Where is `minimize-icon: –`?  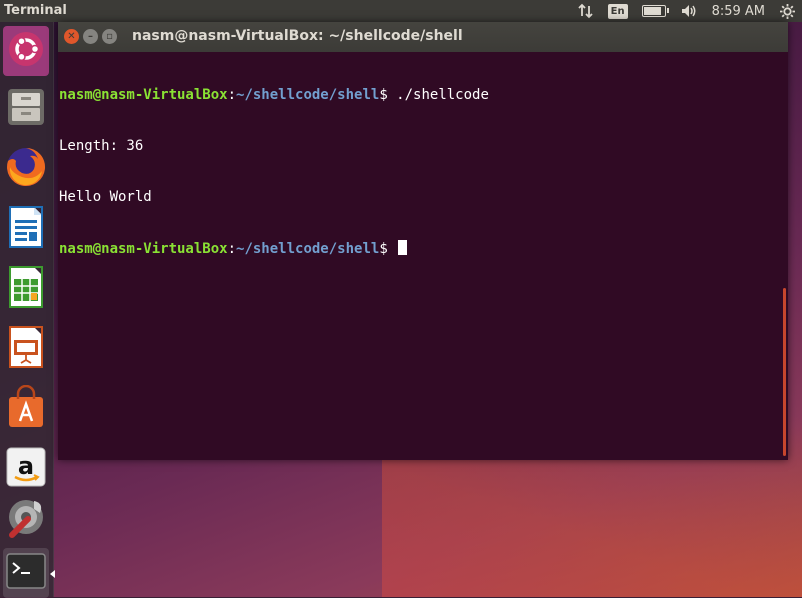
minimize-icon: – is located at coordinates (90, 36).